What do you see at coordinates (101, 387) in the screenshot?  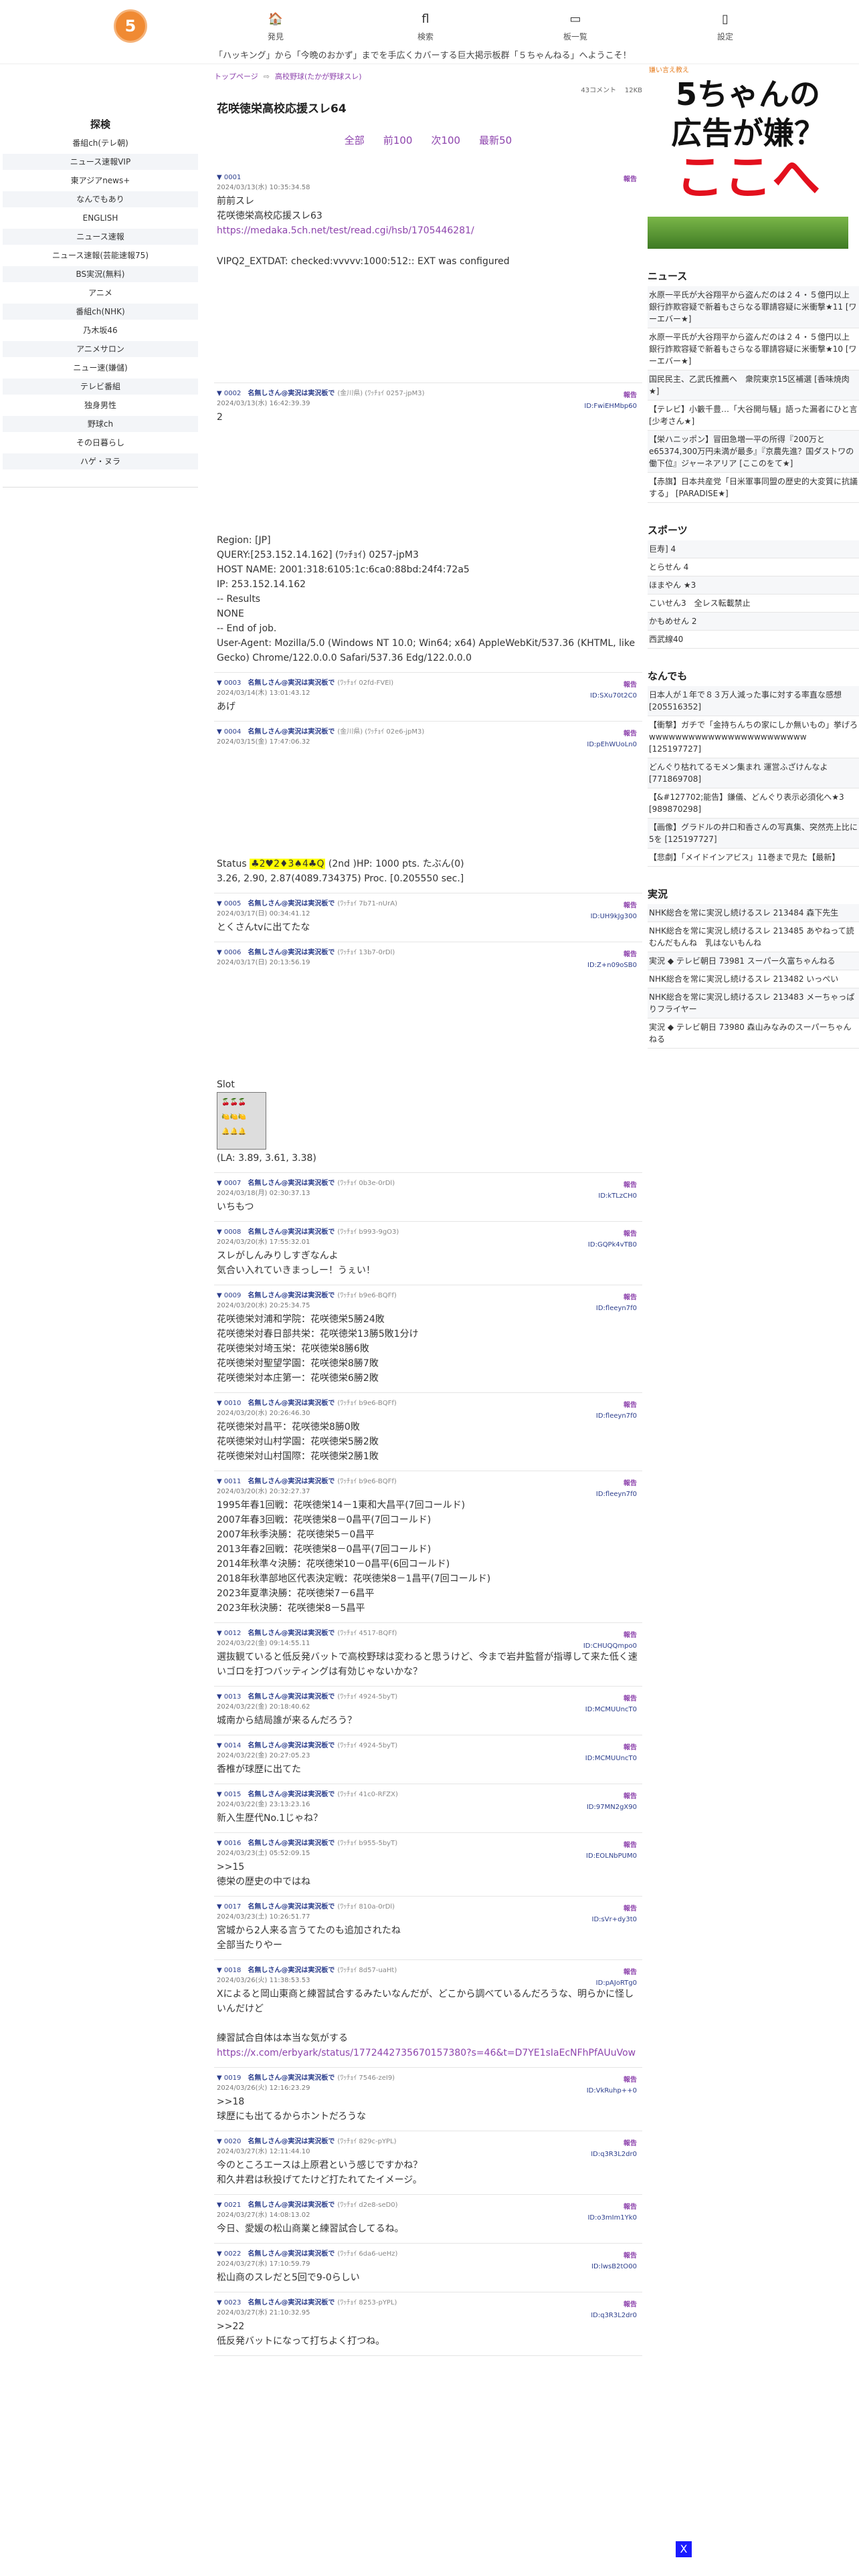 I see `sidebar-item: テレビ番組` at bounding box center [101, 387].